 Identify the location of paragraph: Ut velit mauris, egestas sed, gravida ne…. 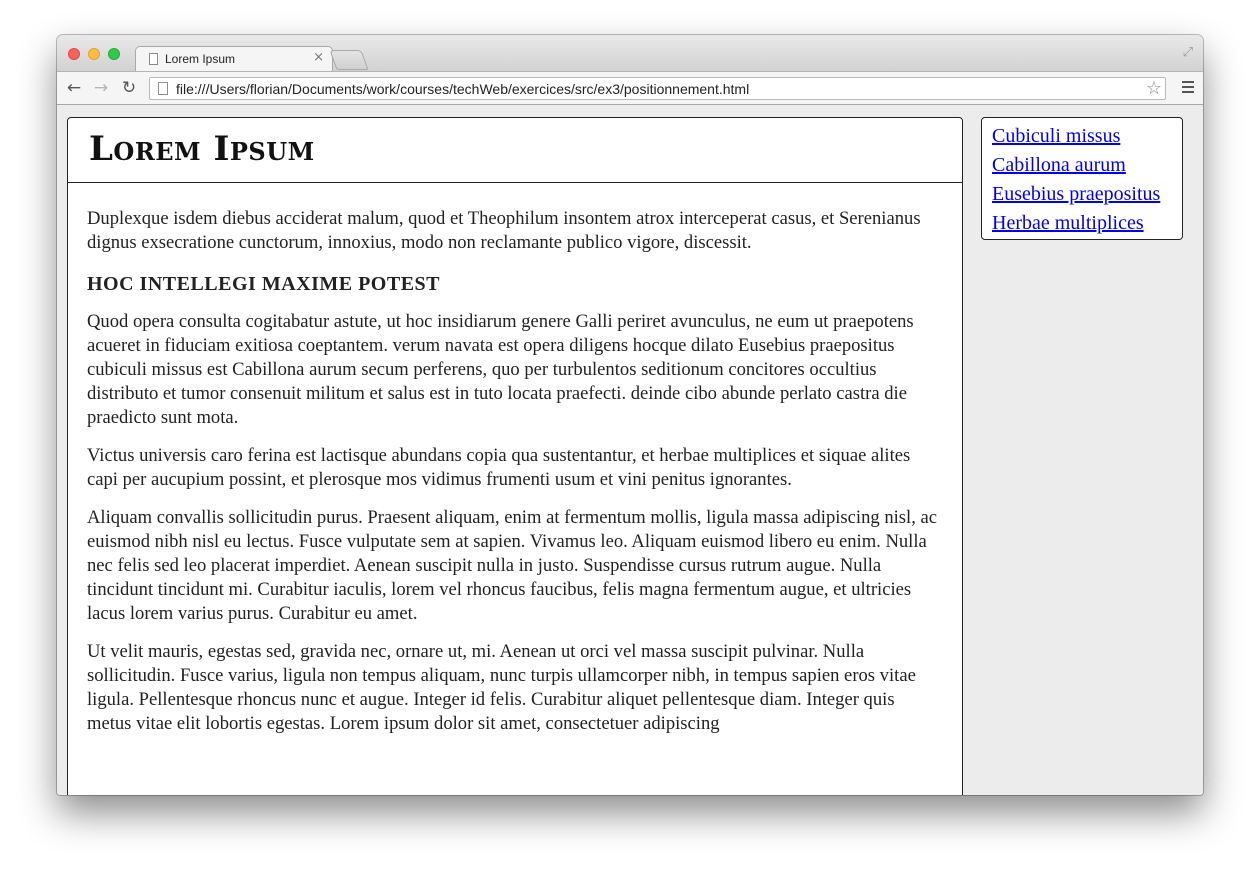
(501, 687).